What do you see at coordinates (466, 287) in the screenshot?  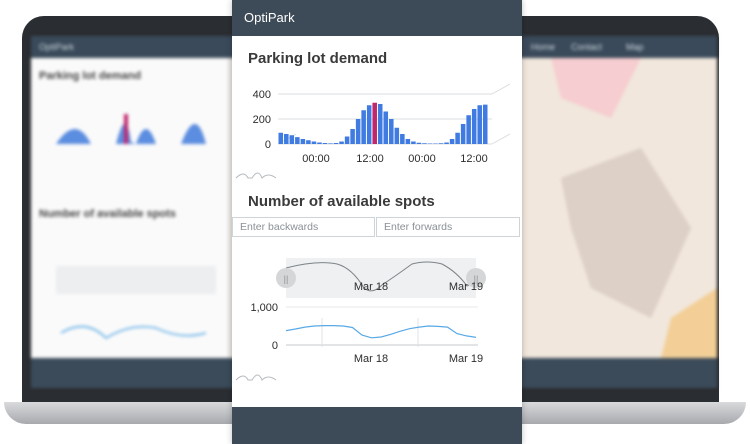 I see `navigator-x-tick-2: Mar 19` at bounding box center [466, 287].